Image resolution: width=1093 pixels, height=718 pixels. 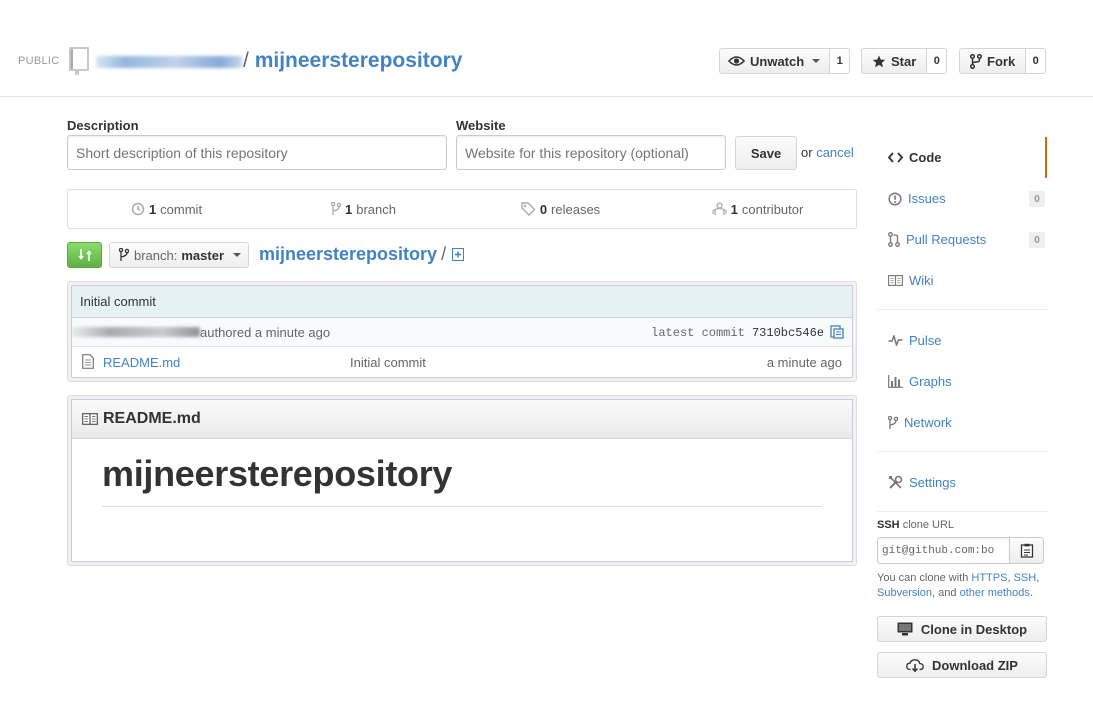 What do you see at coordinates (921, 280) in the screenshot?
I see `sidebar-wiki-label: Wiki` at bounding box center [921, 280].